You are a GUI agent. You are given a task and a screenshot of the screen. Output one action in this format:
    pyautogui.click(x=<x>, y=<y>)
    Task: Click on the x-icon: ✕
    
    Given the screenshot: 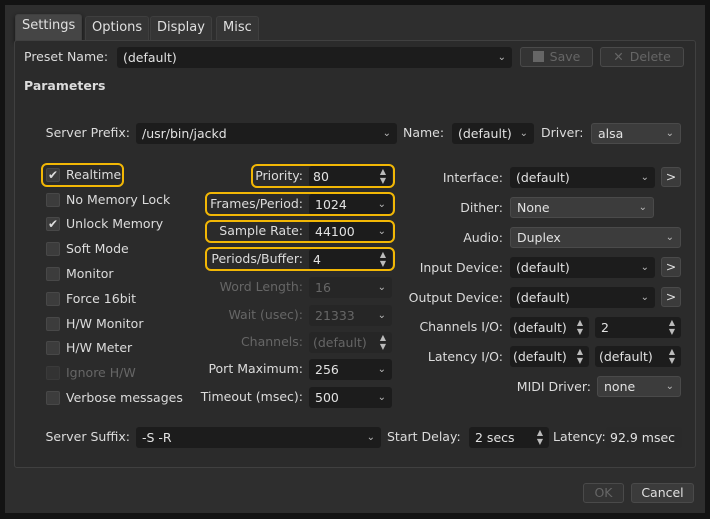 What is the action you would take?
    pyautogui.click(x=618, y=56)
    